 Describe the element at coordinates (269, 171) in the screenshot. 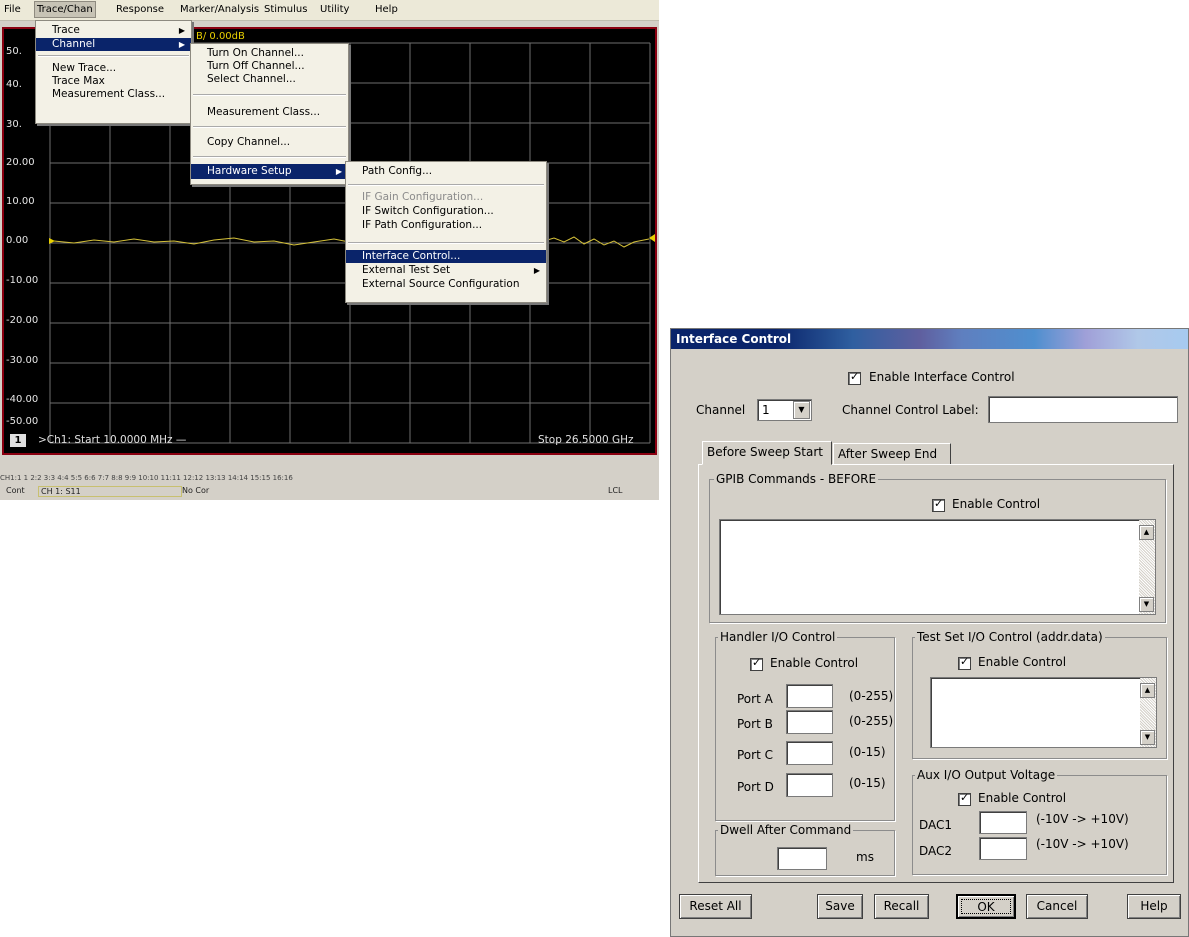

I see `menu-item-hardware-setup: Hardware Setup ▶` at that location.